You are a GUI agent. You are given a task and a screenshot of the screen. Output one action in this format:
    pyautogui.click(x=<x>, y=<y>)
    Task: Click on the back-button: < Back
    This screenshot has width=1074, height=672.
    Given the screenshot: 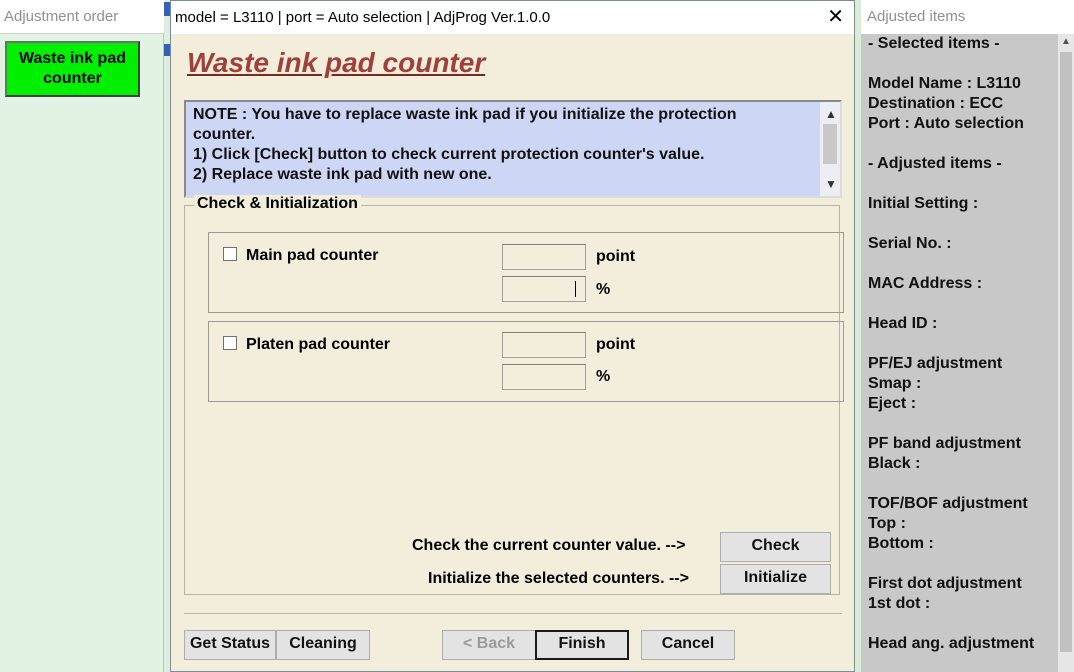 What is the action you would take?
    pyautogui.click(x=489, y=645)
    